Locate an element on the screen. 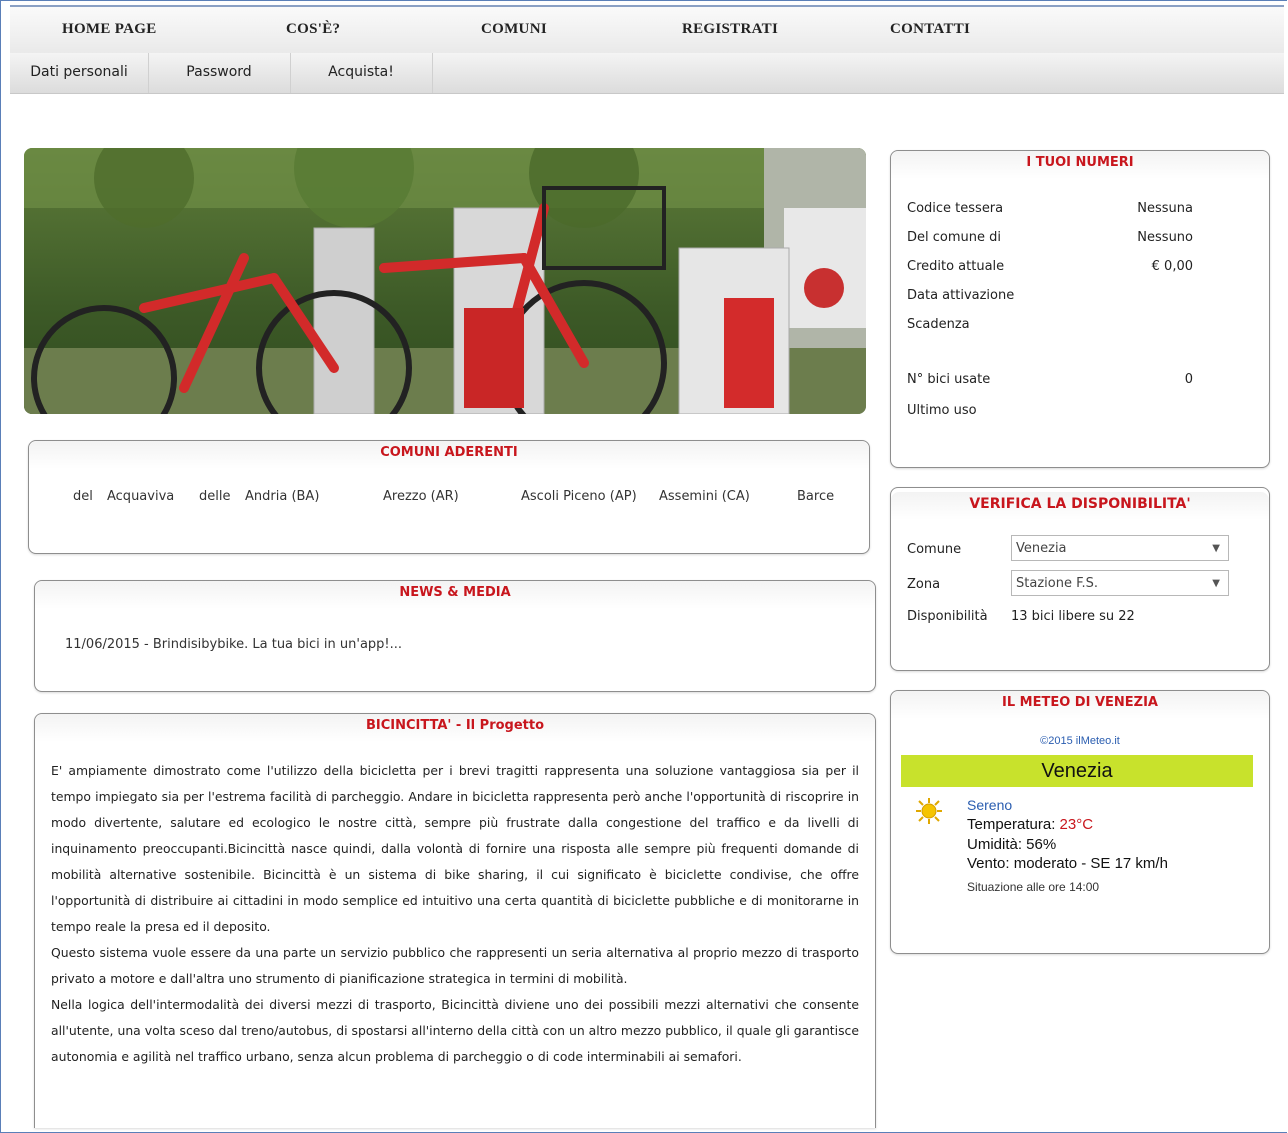 The width and height of the screenshot is (1288, 1133). meteo-condition: Sereno is located at coordinates (990, 805).